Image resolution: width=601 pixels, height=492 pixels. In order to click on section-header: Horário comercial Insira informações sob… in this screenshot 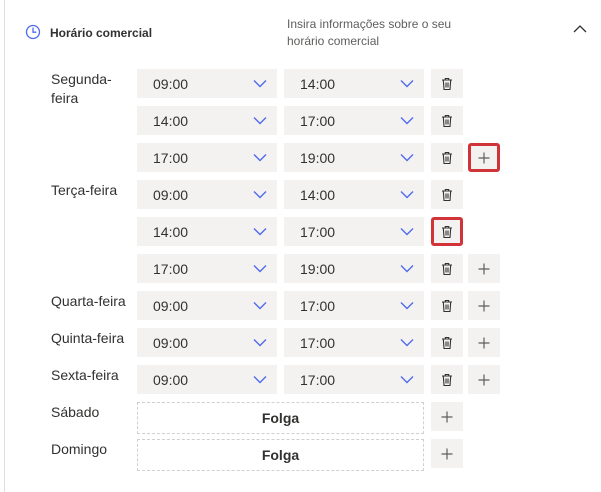, I will do `click(303, 30)`.